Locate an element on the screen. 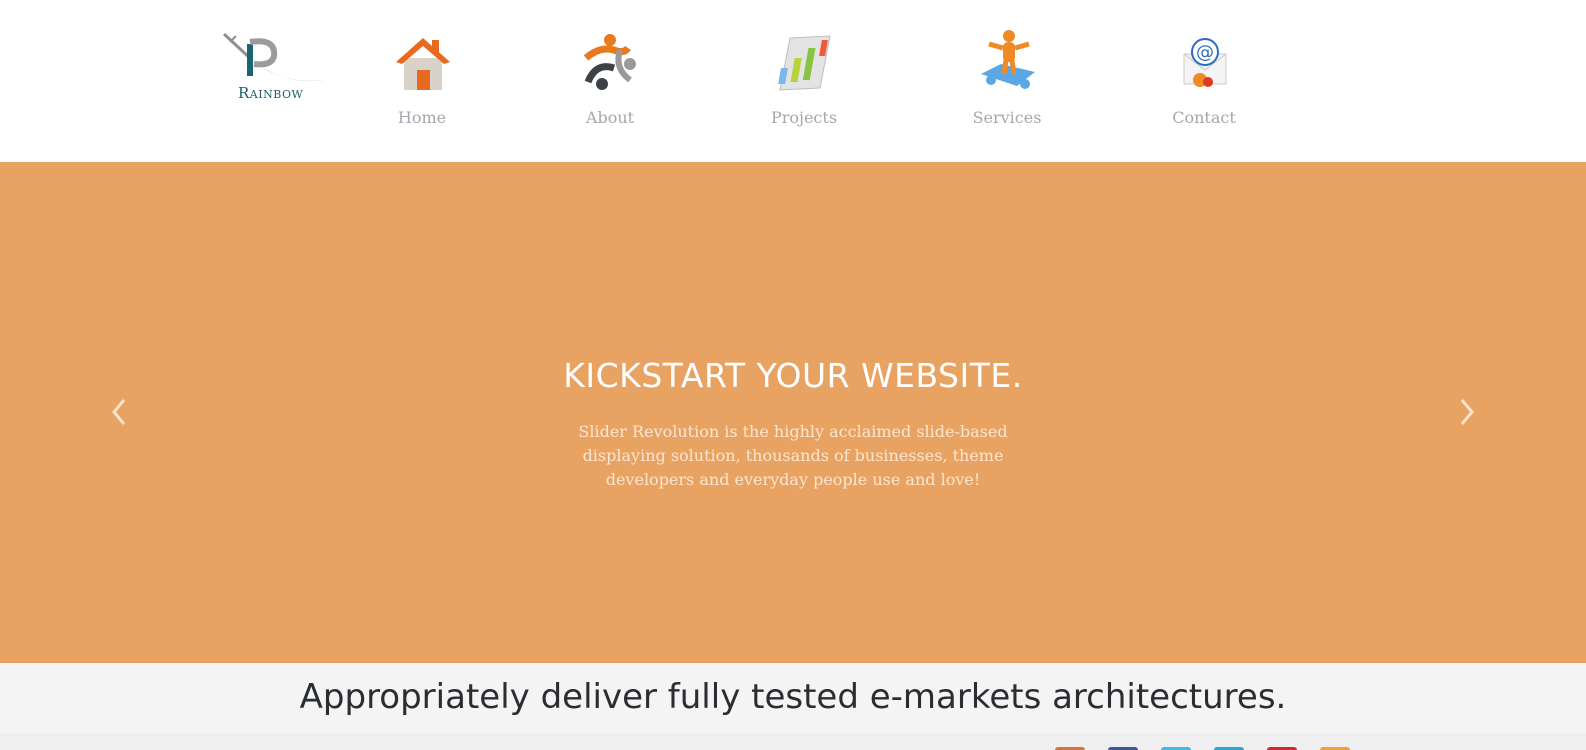 The height and width of the screenshot is (750, 1586). email-icon: @ is located at coordinates (1205, 61).